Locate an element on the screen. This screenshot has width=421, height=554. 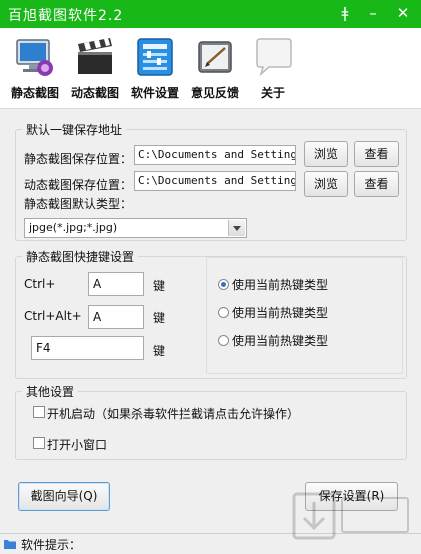
toolbar-dynamic-capture: 动态截图 is located at coordinates (95, 67).